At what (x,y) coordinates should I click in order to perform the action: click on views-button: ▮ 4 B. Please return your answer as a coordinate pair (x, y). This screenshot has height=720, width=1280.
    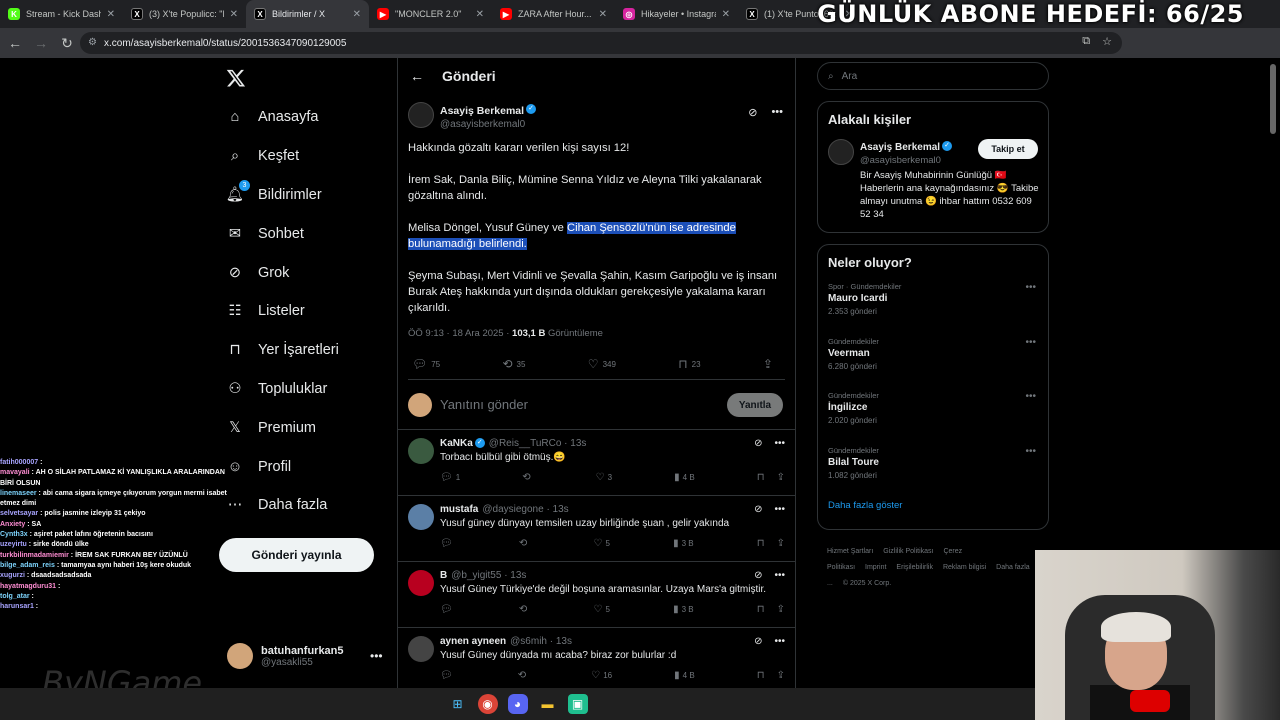
    Looking at the image, I should click on (684, 675).